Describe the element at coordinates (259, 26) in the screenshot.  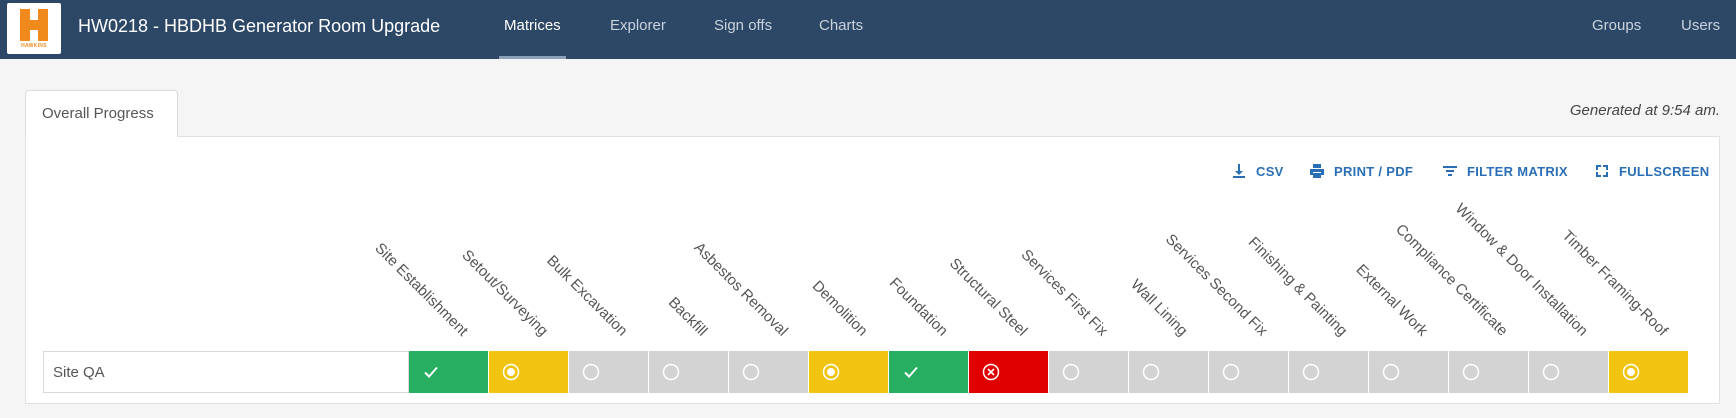
I see `project-title: HW0218 - HBDHB Generator Room Upgrade` at that location.